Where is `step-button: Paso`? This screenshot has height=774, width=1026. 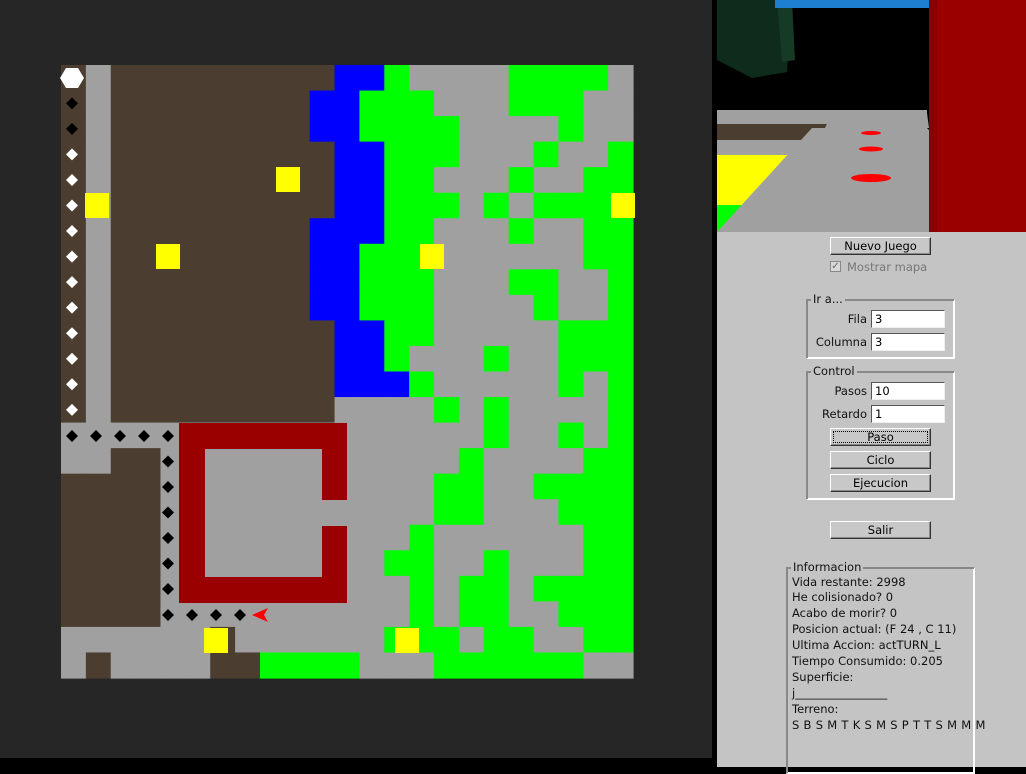
step-button: Paso is located at coordinates (880, 437).